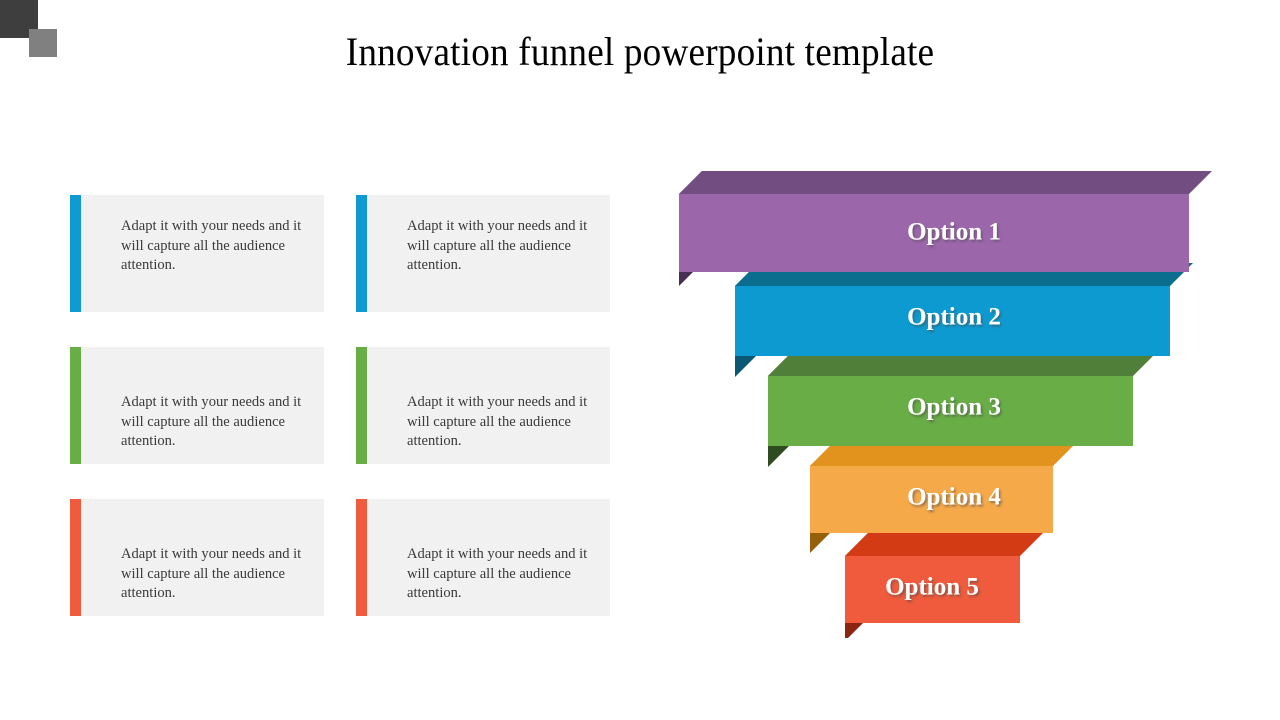 This screenshot has height=720, width=1280. What do you see at coordinates (954, 232) in the screenshot?
I see `funnel-level-1-label: Option 1` at bounding box center [954, 232].